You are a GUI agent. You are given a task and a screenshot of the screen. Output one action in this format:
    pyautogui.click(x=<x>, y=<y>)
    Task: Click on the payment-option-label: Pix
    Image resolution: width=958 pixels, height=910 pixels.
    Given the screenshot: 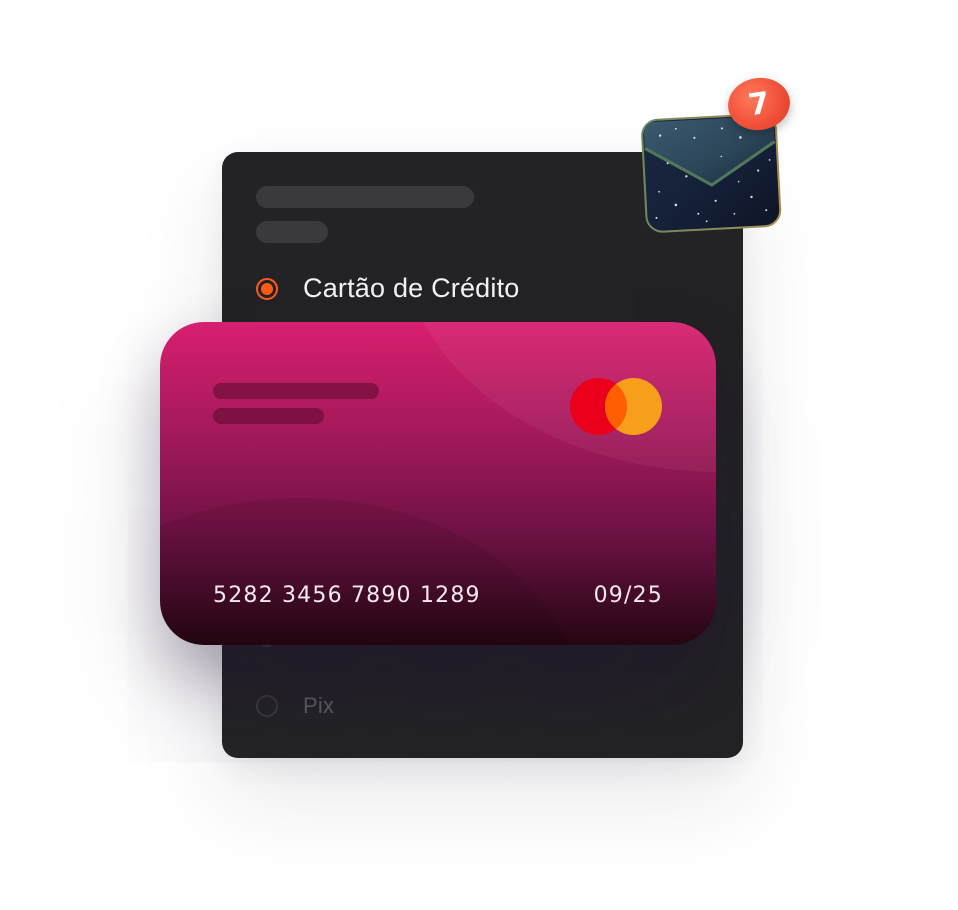 What is the action you would take?
    pyautogui.click(x=319, y=705)
    